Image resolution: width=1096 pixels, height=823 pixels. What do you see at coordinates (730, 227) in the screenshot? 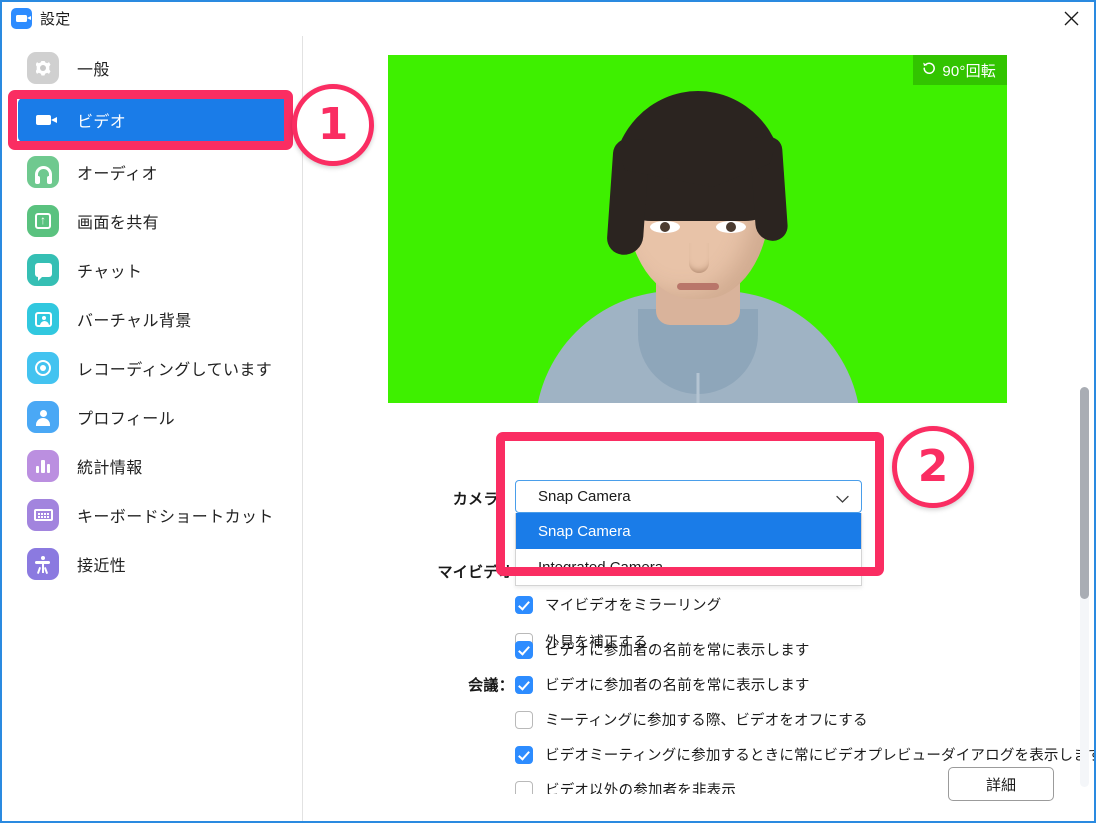
I see `portrait-eye-right` at bounding box center [730, 227].